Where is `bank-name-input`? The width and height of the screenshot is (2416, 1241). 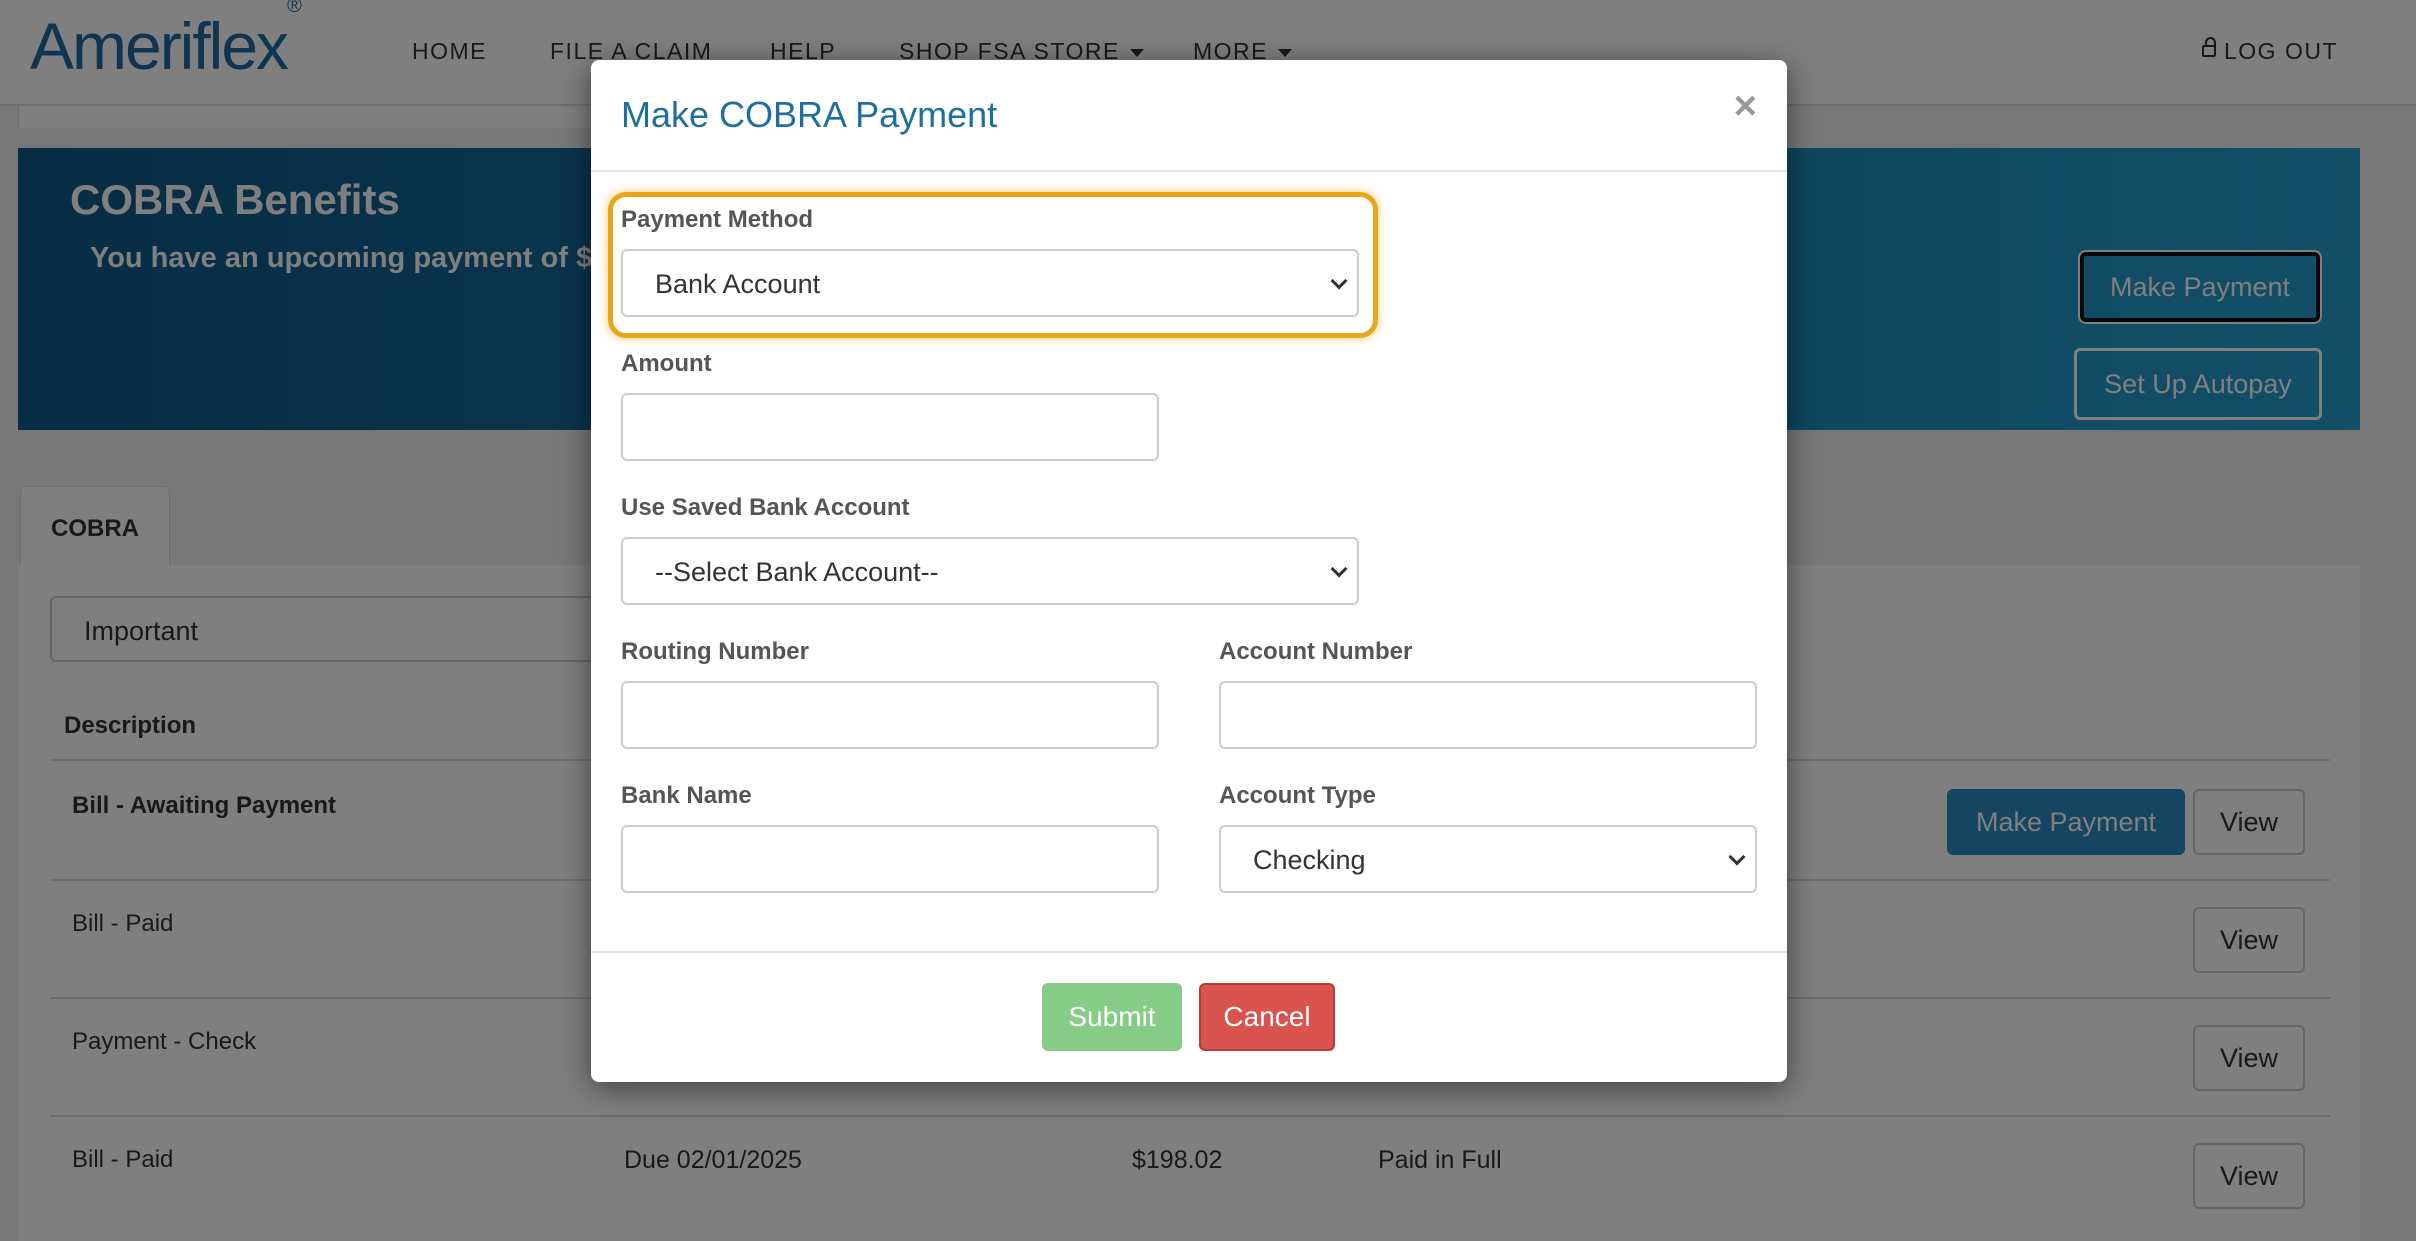
bank-name-input is located at coordinates (890, 859).